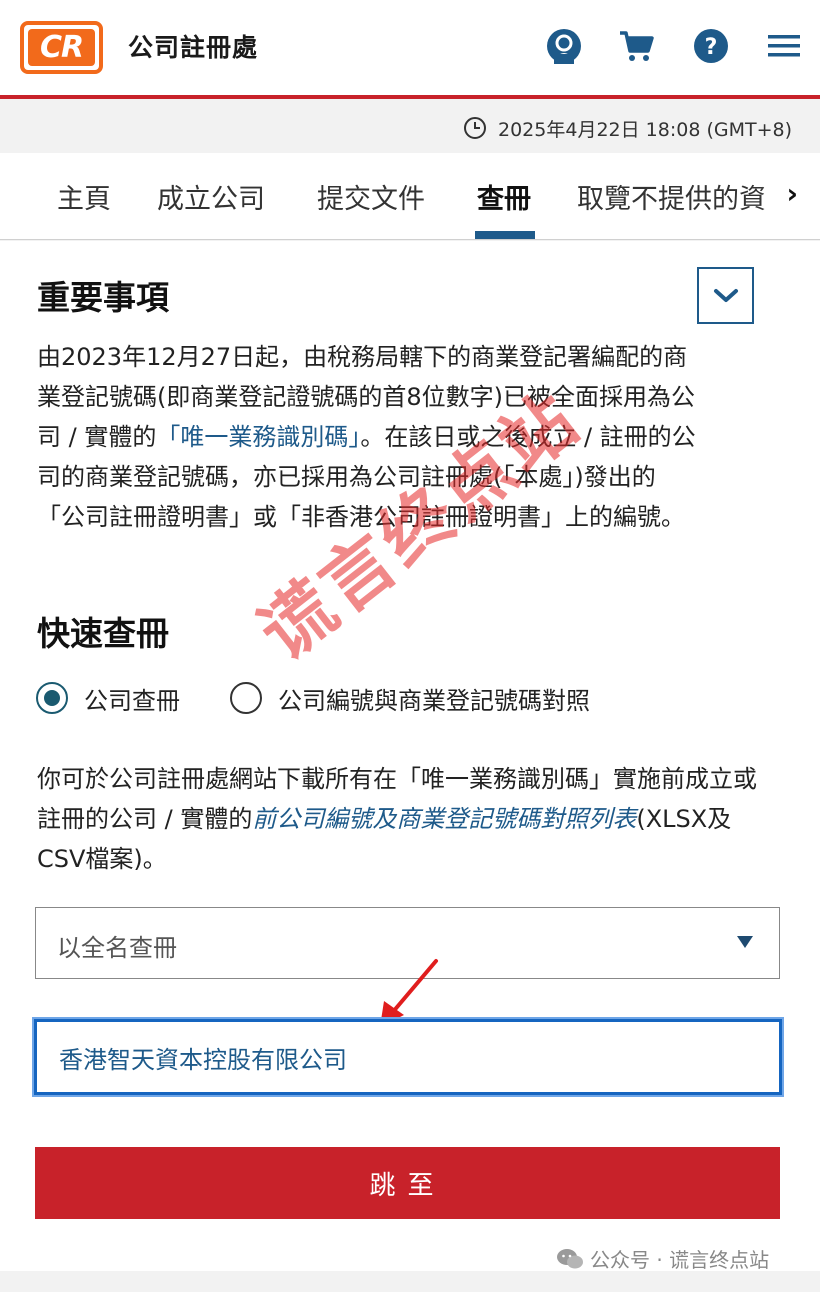 The width and height of the screenshot is (820, 1292). What do you see at coordinates (84, 196) in the screenshot?
I see `tab-home: 主頁` at bounding box center [84, 196].